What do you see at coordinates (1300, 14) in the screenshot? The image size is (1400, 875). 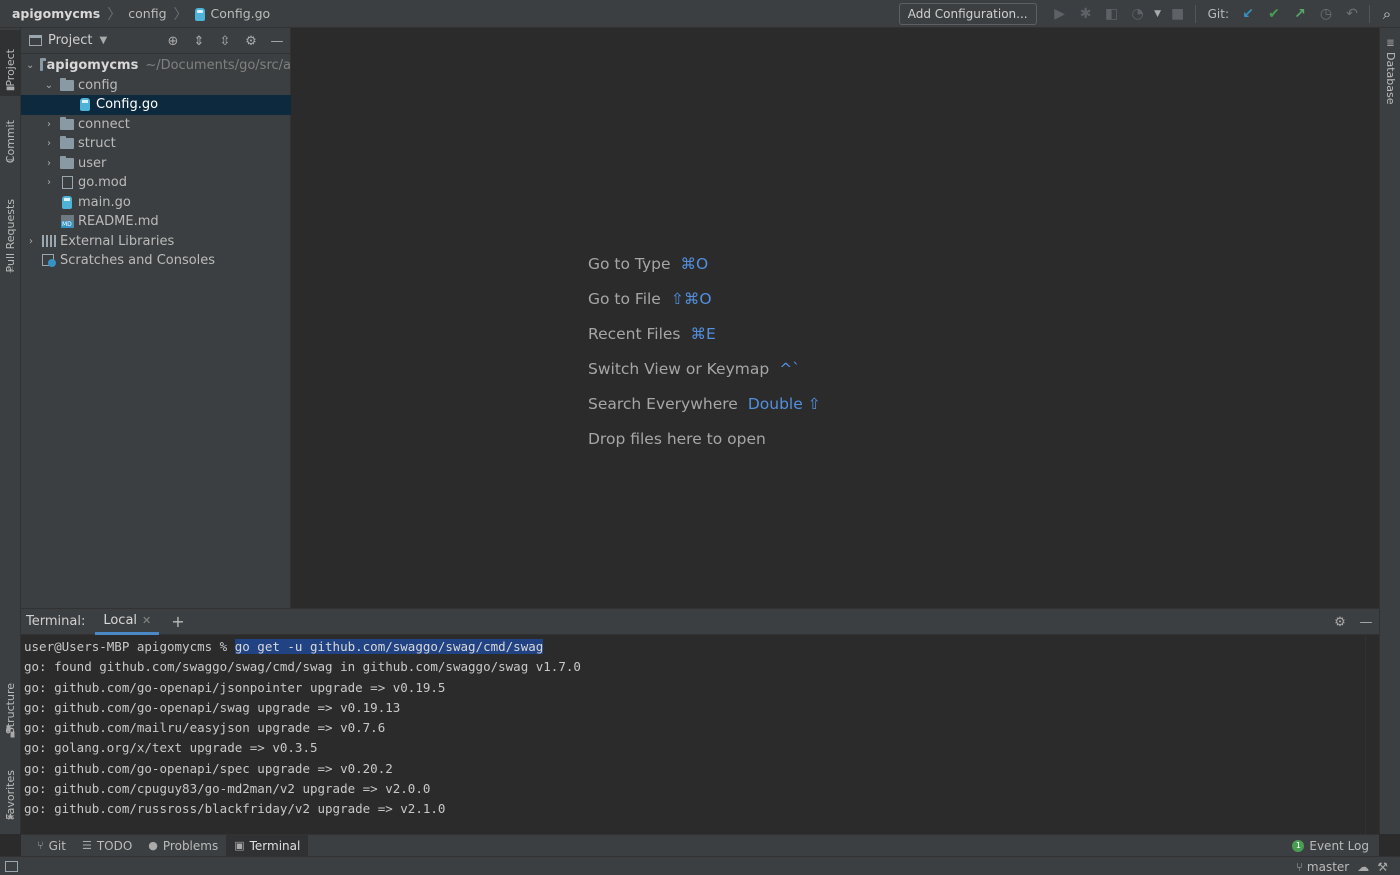 I see `git-push-icon: ↗` at bounding box center [1300, 14].